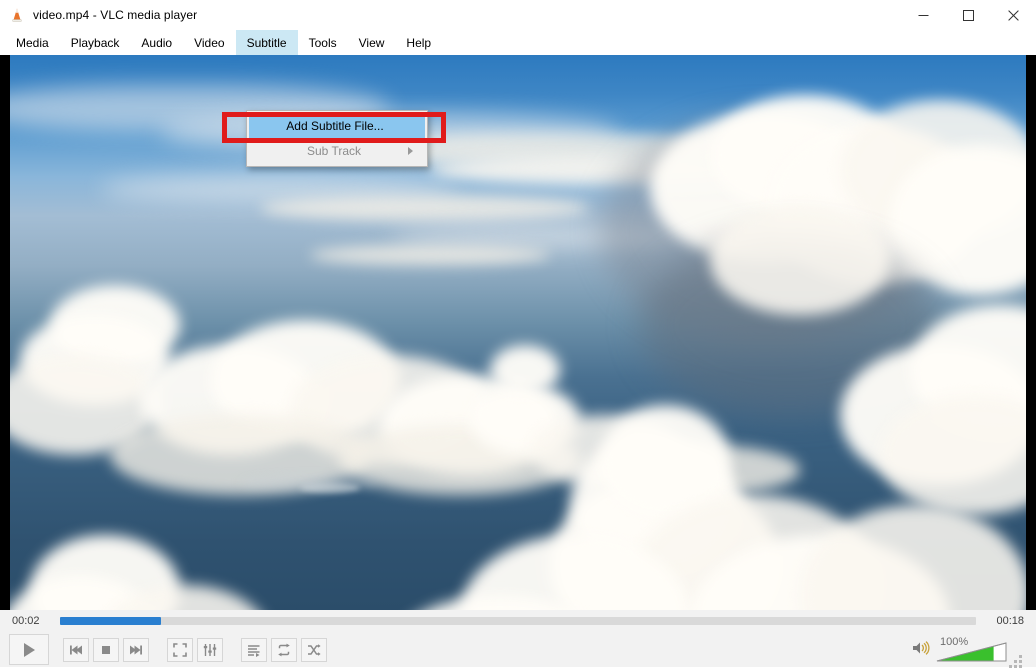  I want to click on loop-icon, so click(284, 649).